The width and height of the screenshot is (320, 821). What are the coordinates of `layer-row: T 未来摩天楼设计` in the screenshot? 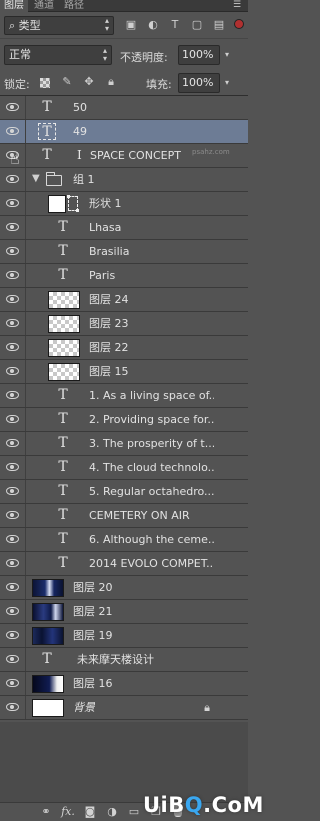 It's located at (124, 660).